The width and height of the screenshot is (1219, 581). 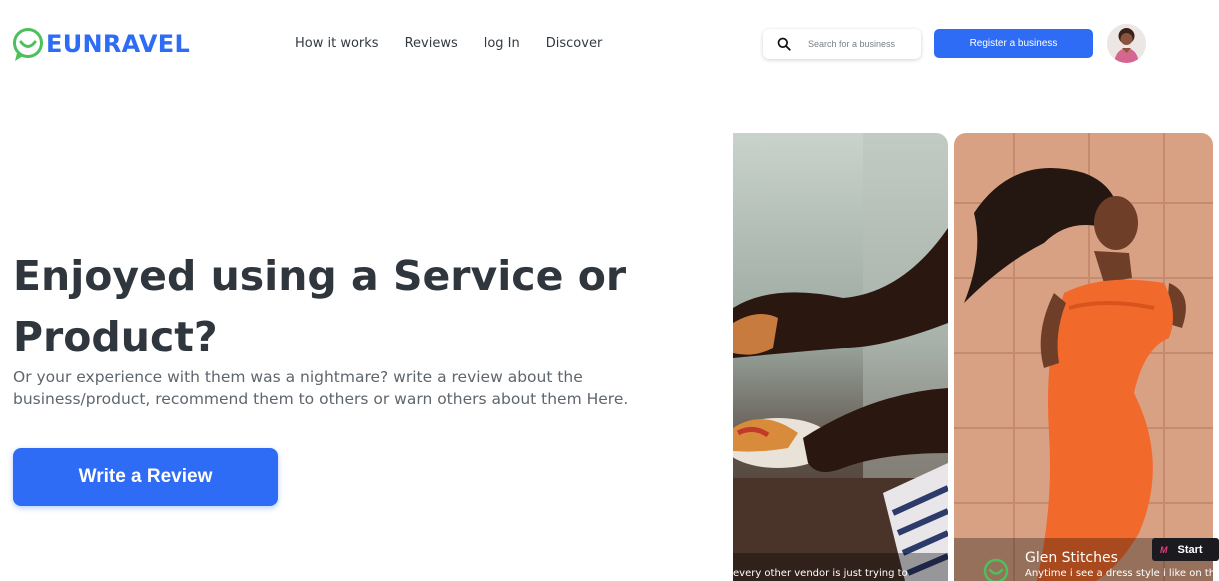 What do you see at coordinates (574, 43) in the screenshot?
I see `nav-discover: Discover` at bounding box center [574, 43].